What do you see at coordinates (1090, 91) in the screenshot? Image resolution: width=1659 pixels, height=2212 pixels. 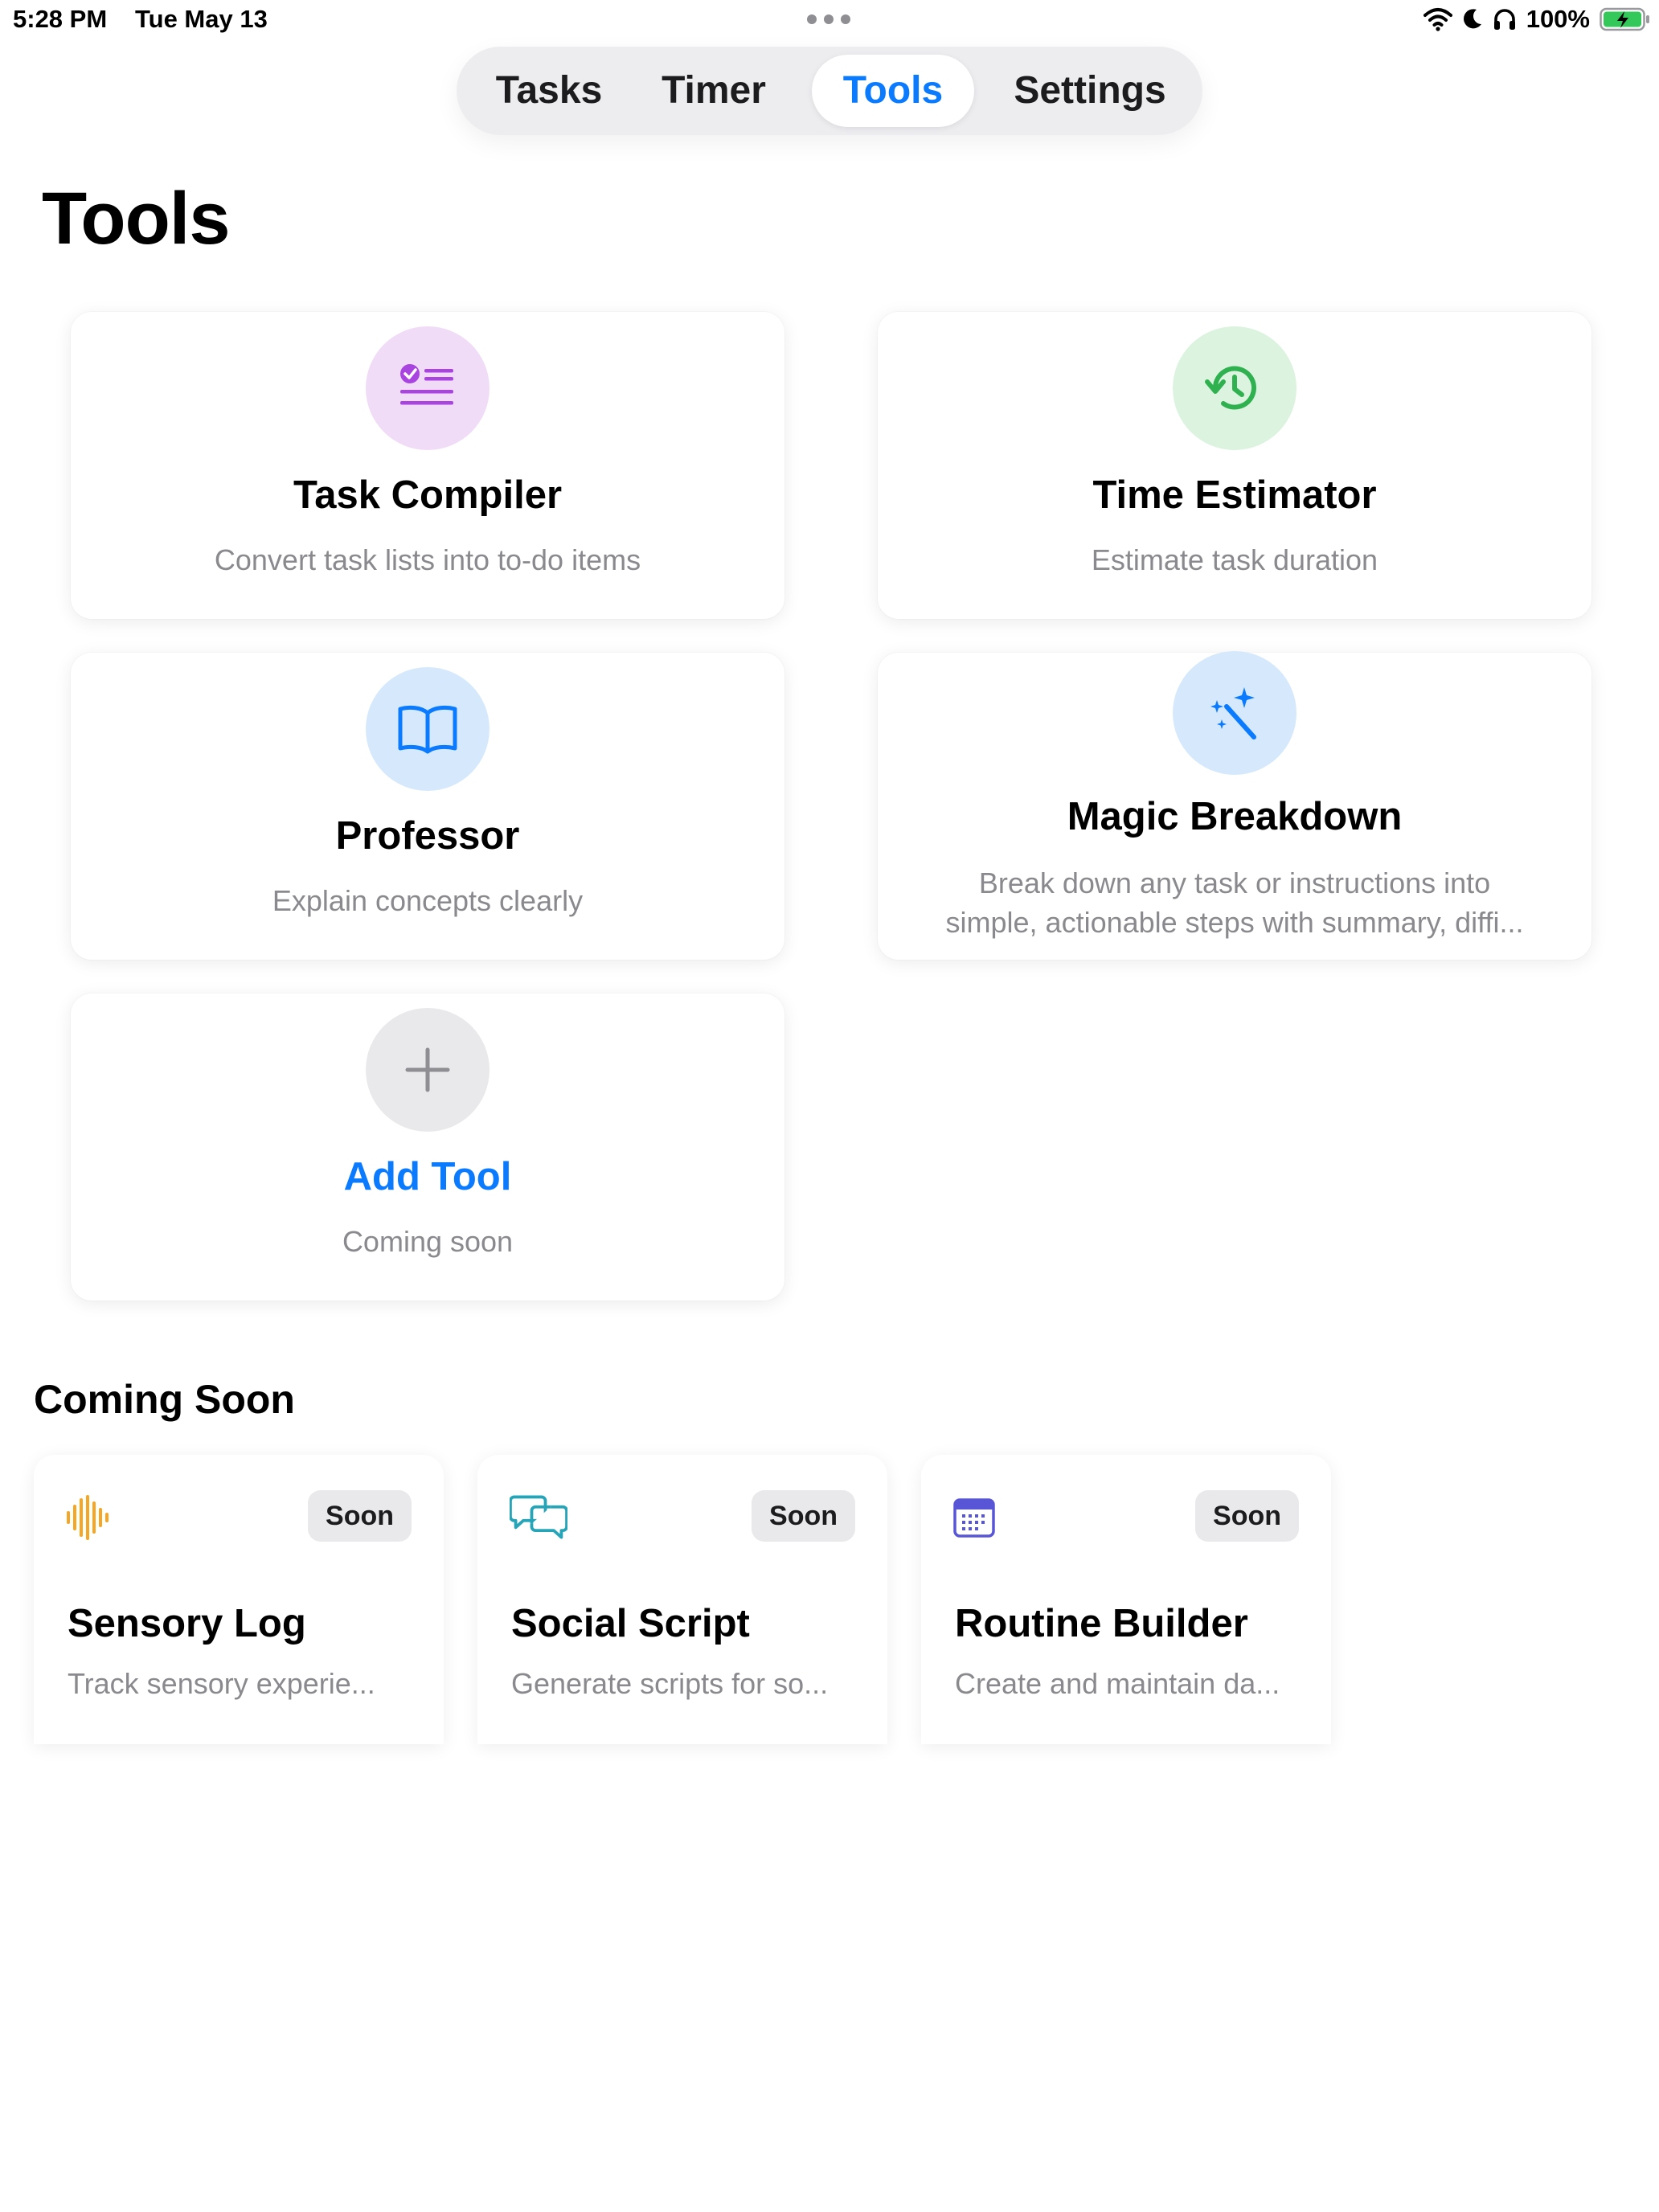 I see `tab-settings: Settings` at bounding box center [1090, 91].